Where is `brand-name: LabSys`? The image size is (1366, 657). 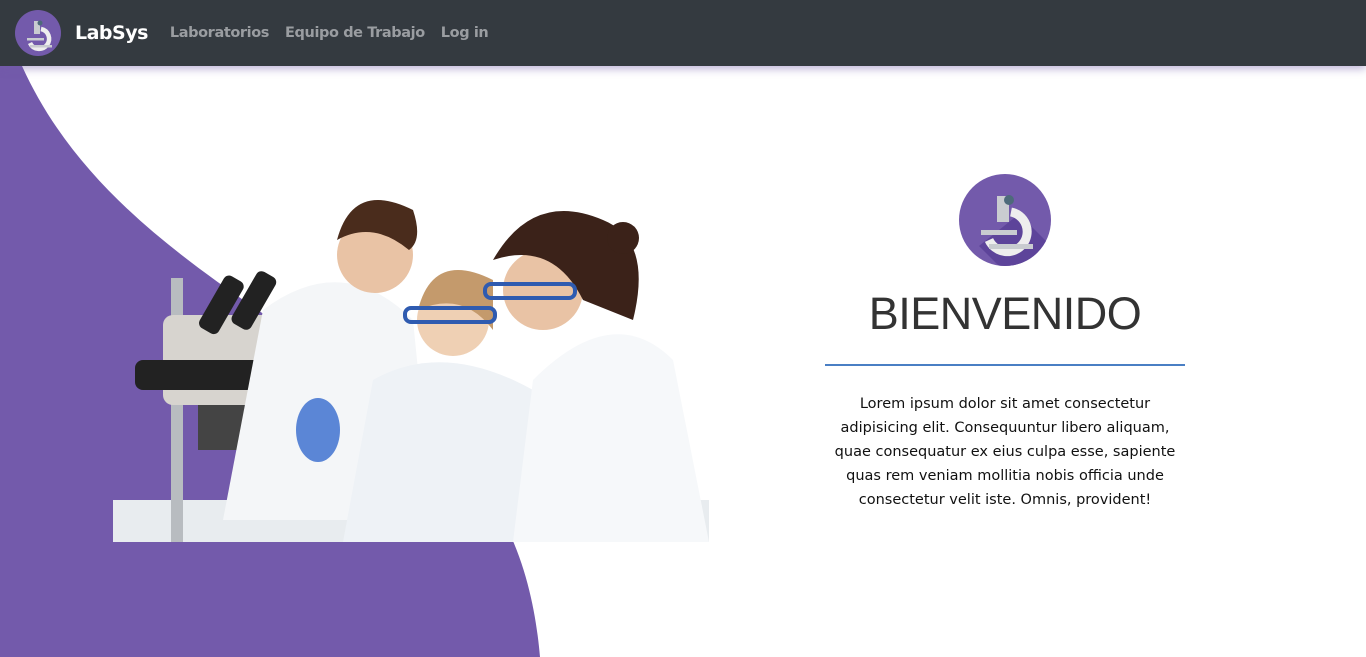 brand-name: LabSys is located at coordinates (111, 33).